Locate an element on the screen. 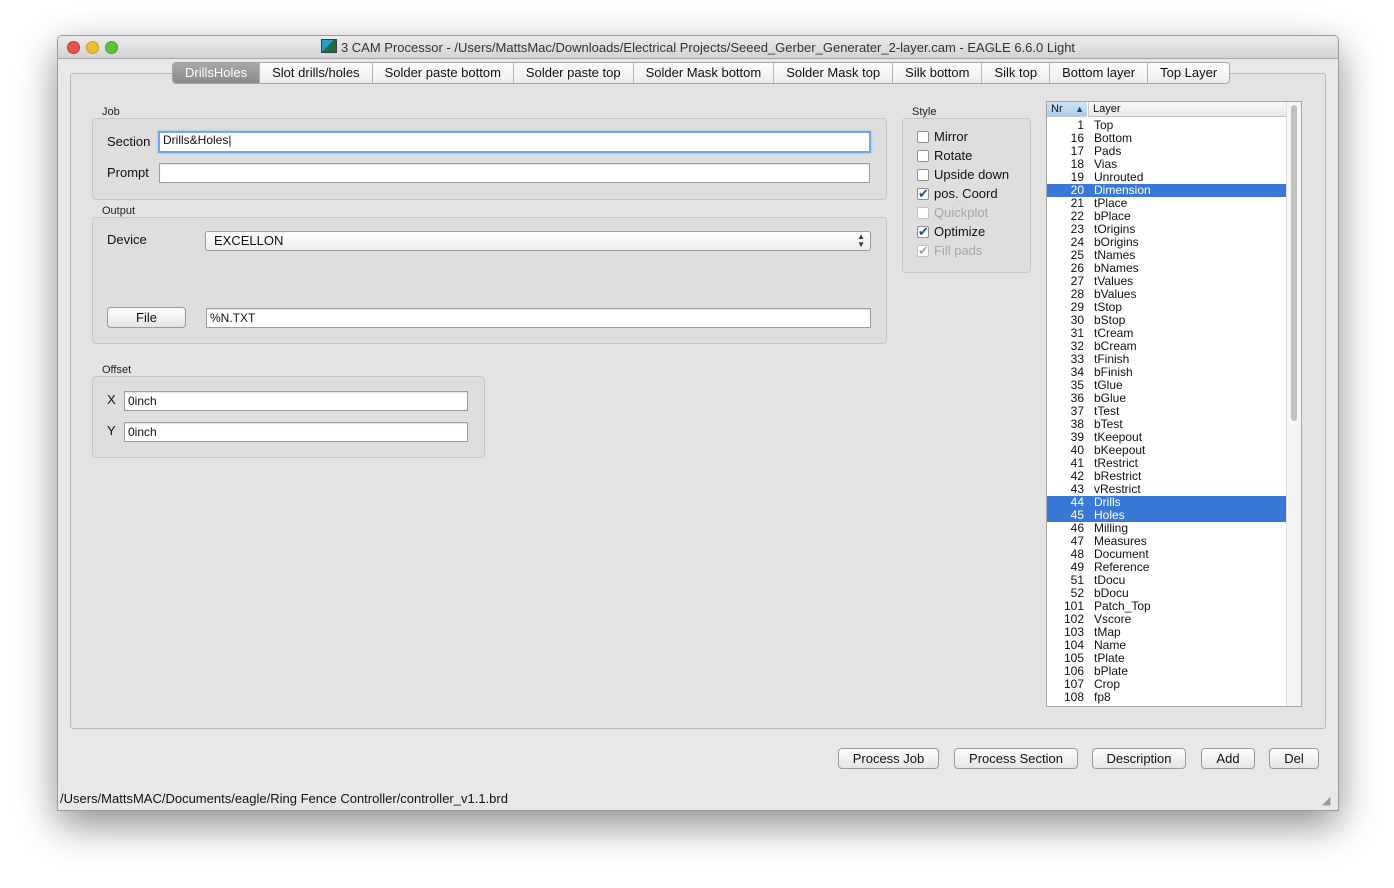 Image resolution: width=1394 pixels, height=888 pixels. tab-solder-paste-bottom: Solder paste bottom is located at coordinates (442, 73).